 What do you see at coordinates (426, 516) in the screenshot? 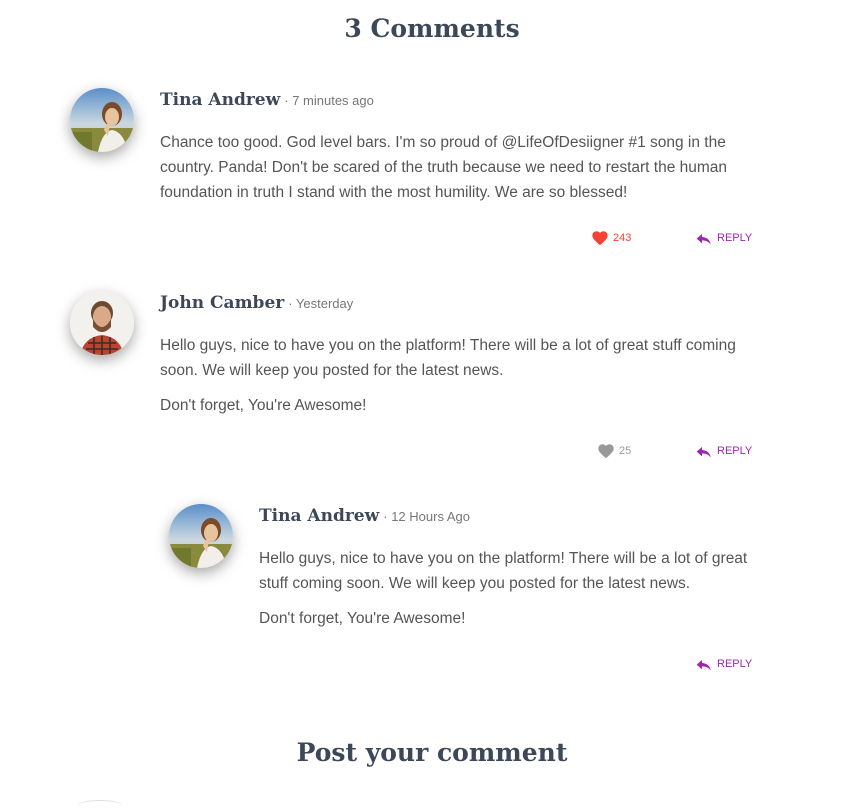
I see `comment-timestamp: · 12 Hours Ago` at bounding box center [426, 516].